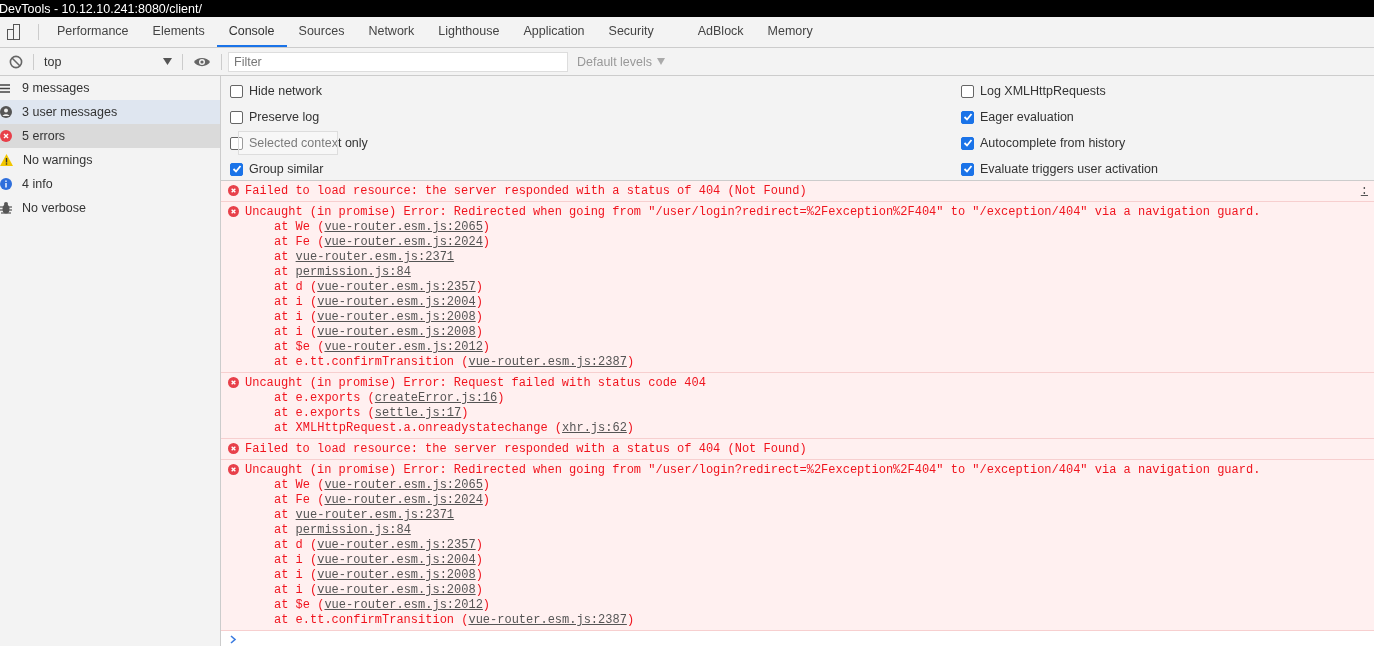  Describe the element at coordinates (806, 413) in the screenshot. I see `stack-frame: at e.exports (settle.js:17)` at that location.